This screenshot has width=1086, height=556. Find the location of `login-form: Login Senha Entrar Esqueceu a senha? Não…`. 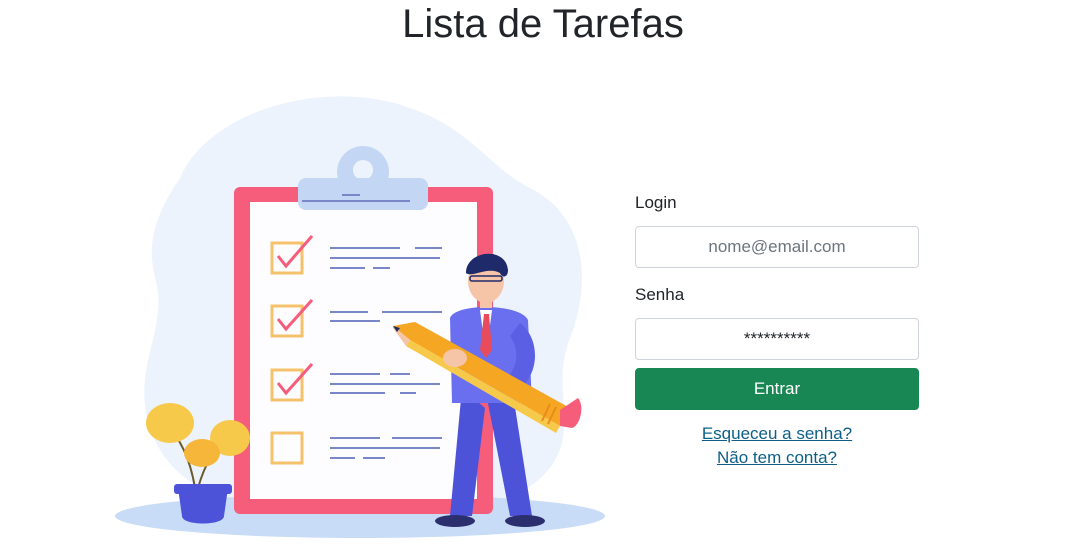

login-form: Login Senha Entrar Esqueceu a senha? Não… is located at coordinates (777, 331).